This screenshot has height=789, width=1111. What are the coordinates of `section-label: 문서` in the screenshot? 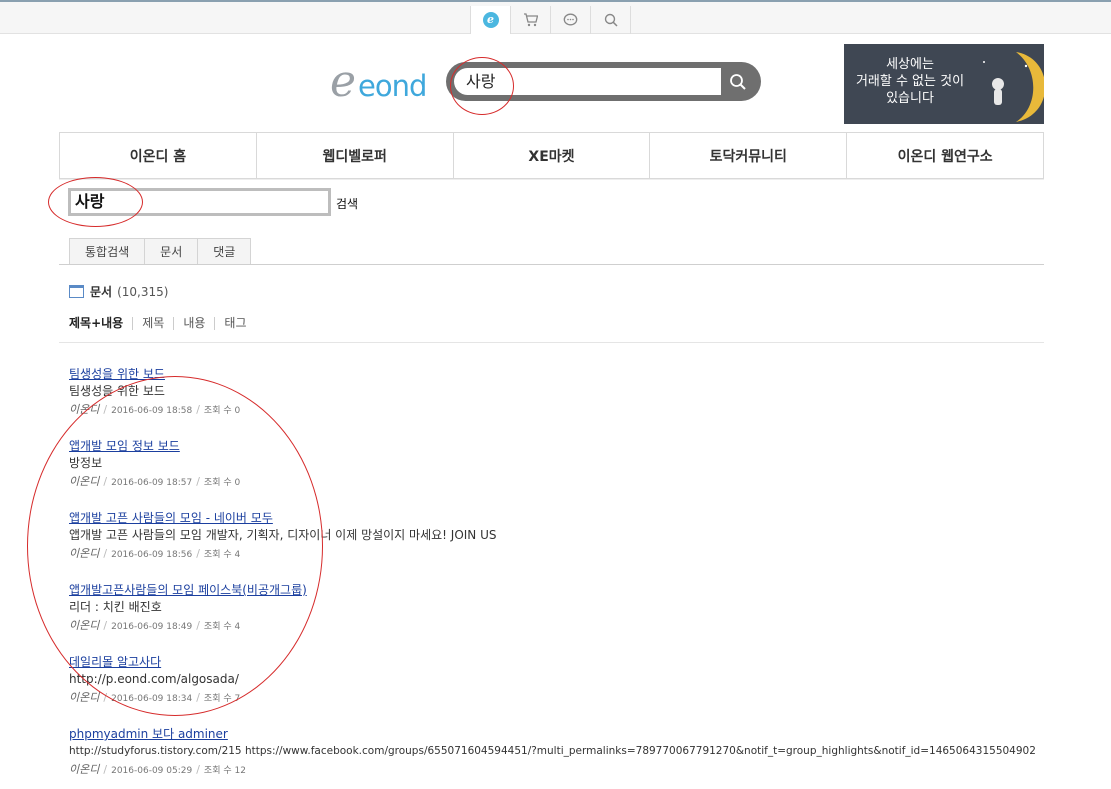 It's located at (101, 292).